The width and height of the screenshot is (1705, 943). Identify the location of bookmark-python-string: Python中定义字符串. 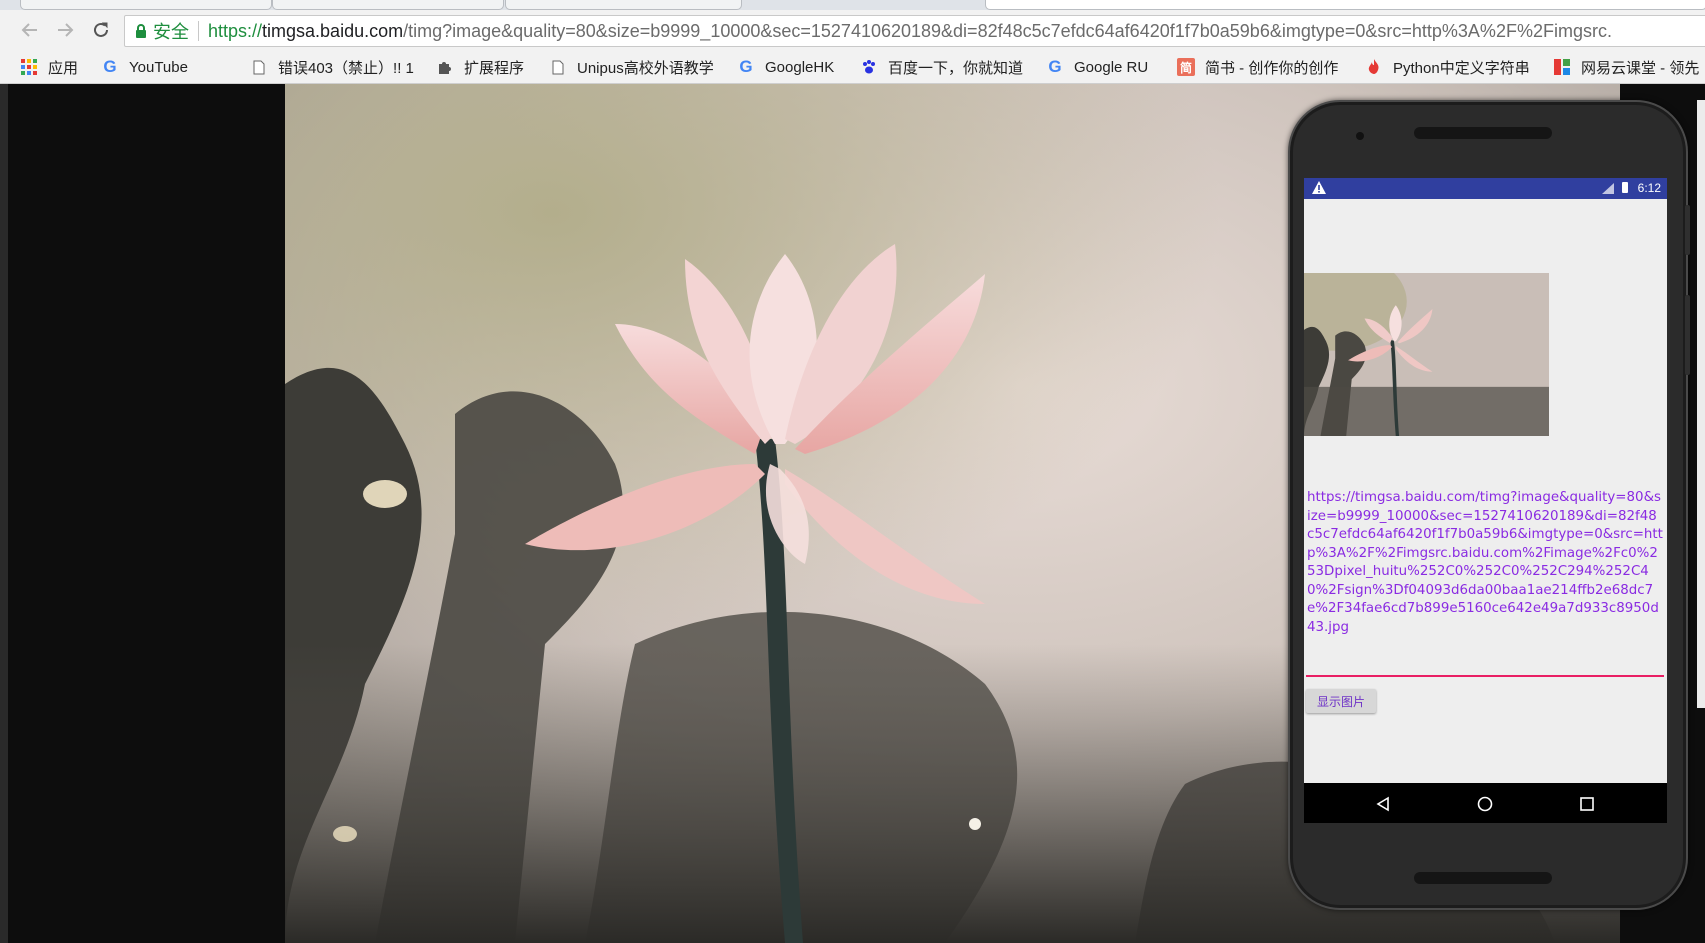
(1452, 67).